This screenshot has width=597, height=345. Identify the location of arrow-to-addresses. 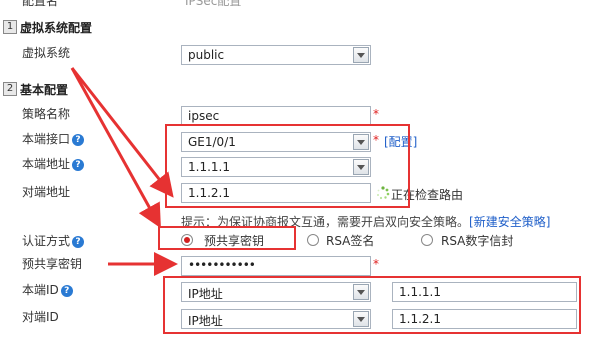
(122, 132).